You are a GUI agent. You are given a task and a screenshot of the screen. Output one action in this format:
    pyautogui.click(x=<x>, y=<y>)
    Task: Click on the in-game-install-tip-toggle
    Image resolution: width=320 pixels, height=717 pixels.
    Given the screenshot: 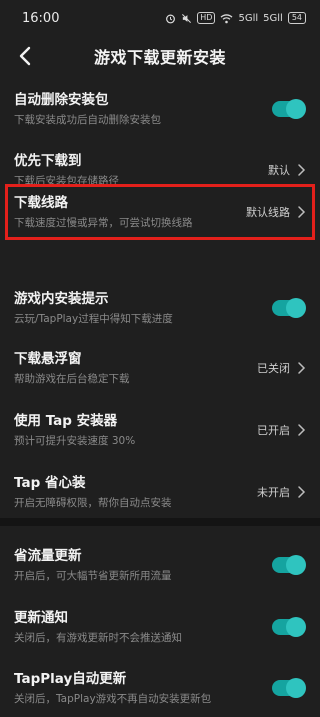 What is the action you would take?
    pyautogui.click(x=289, y=308)
    